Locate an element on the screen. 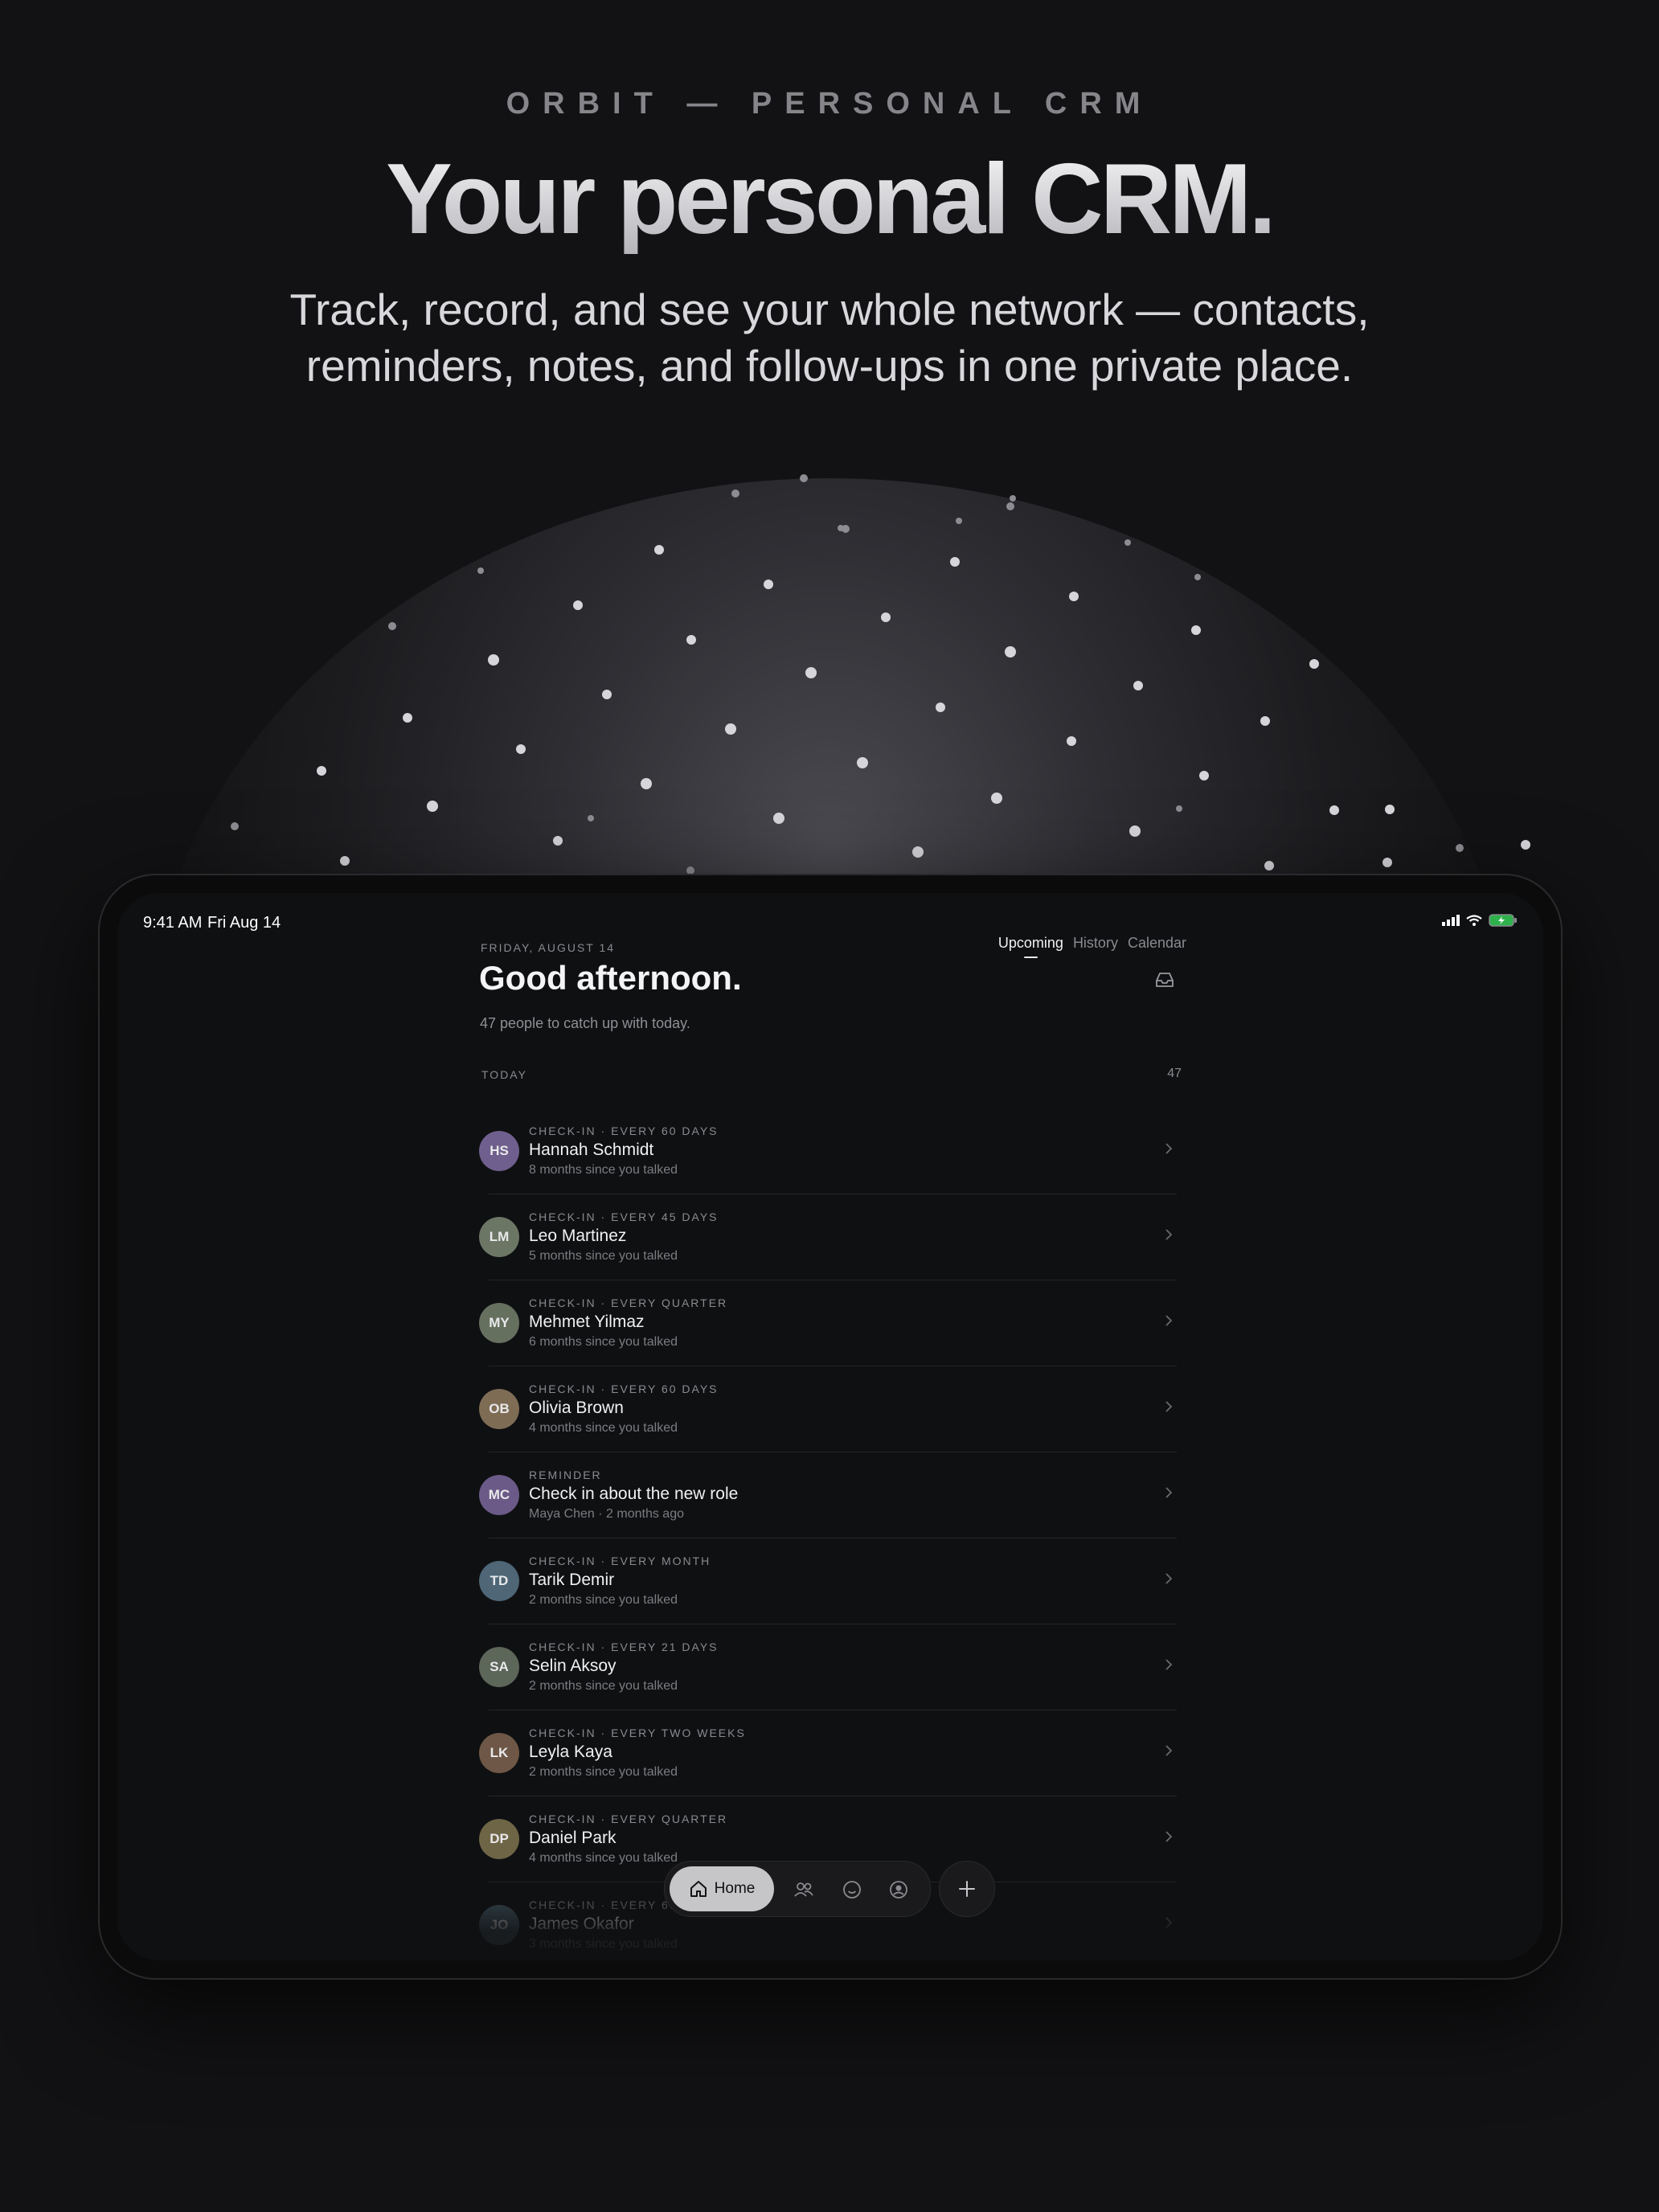 Image resolution: width=1659 pixels, height=2212 pixels. item-kind: CHECK-IN · EVERY QUARTER is located at coordinates (628, 1819).